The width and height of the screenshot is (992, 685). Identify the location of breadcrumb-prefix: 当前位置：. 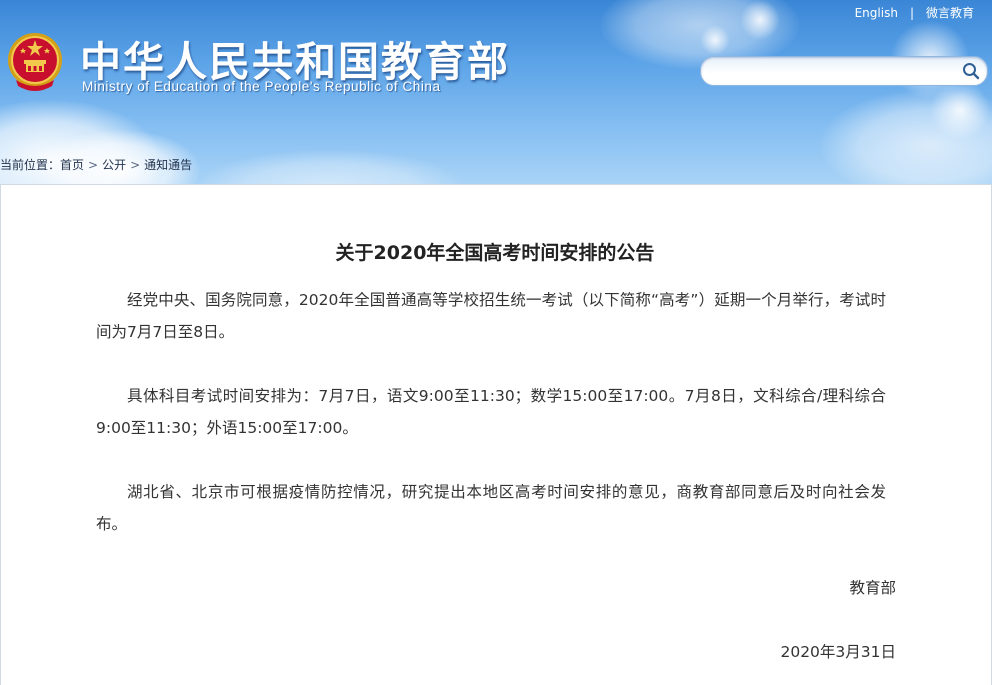
(30, 165).